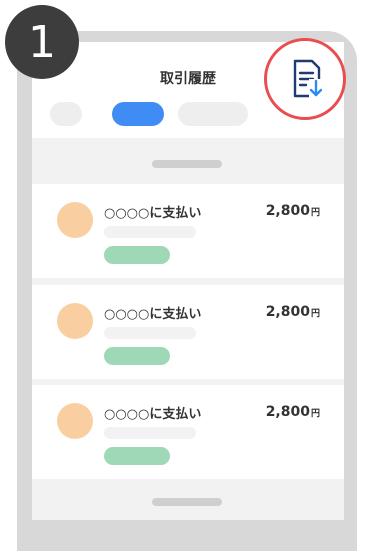  What do you see at coordinates (307, 79) in the screenshot?
I see `document-download-icon` at bounding box center [307, 79].